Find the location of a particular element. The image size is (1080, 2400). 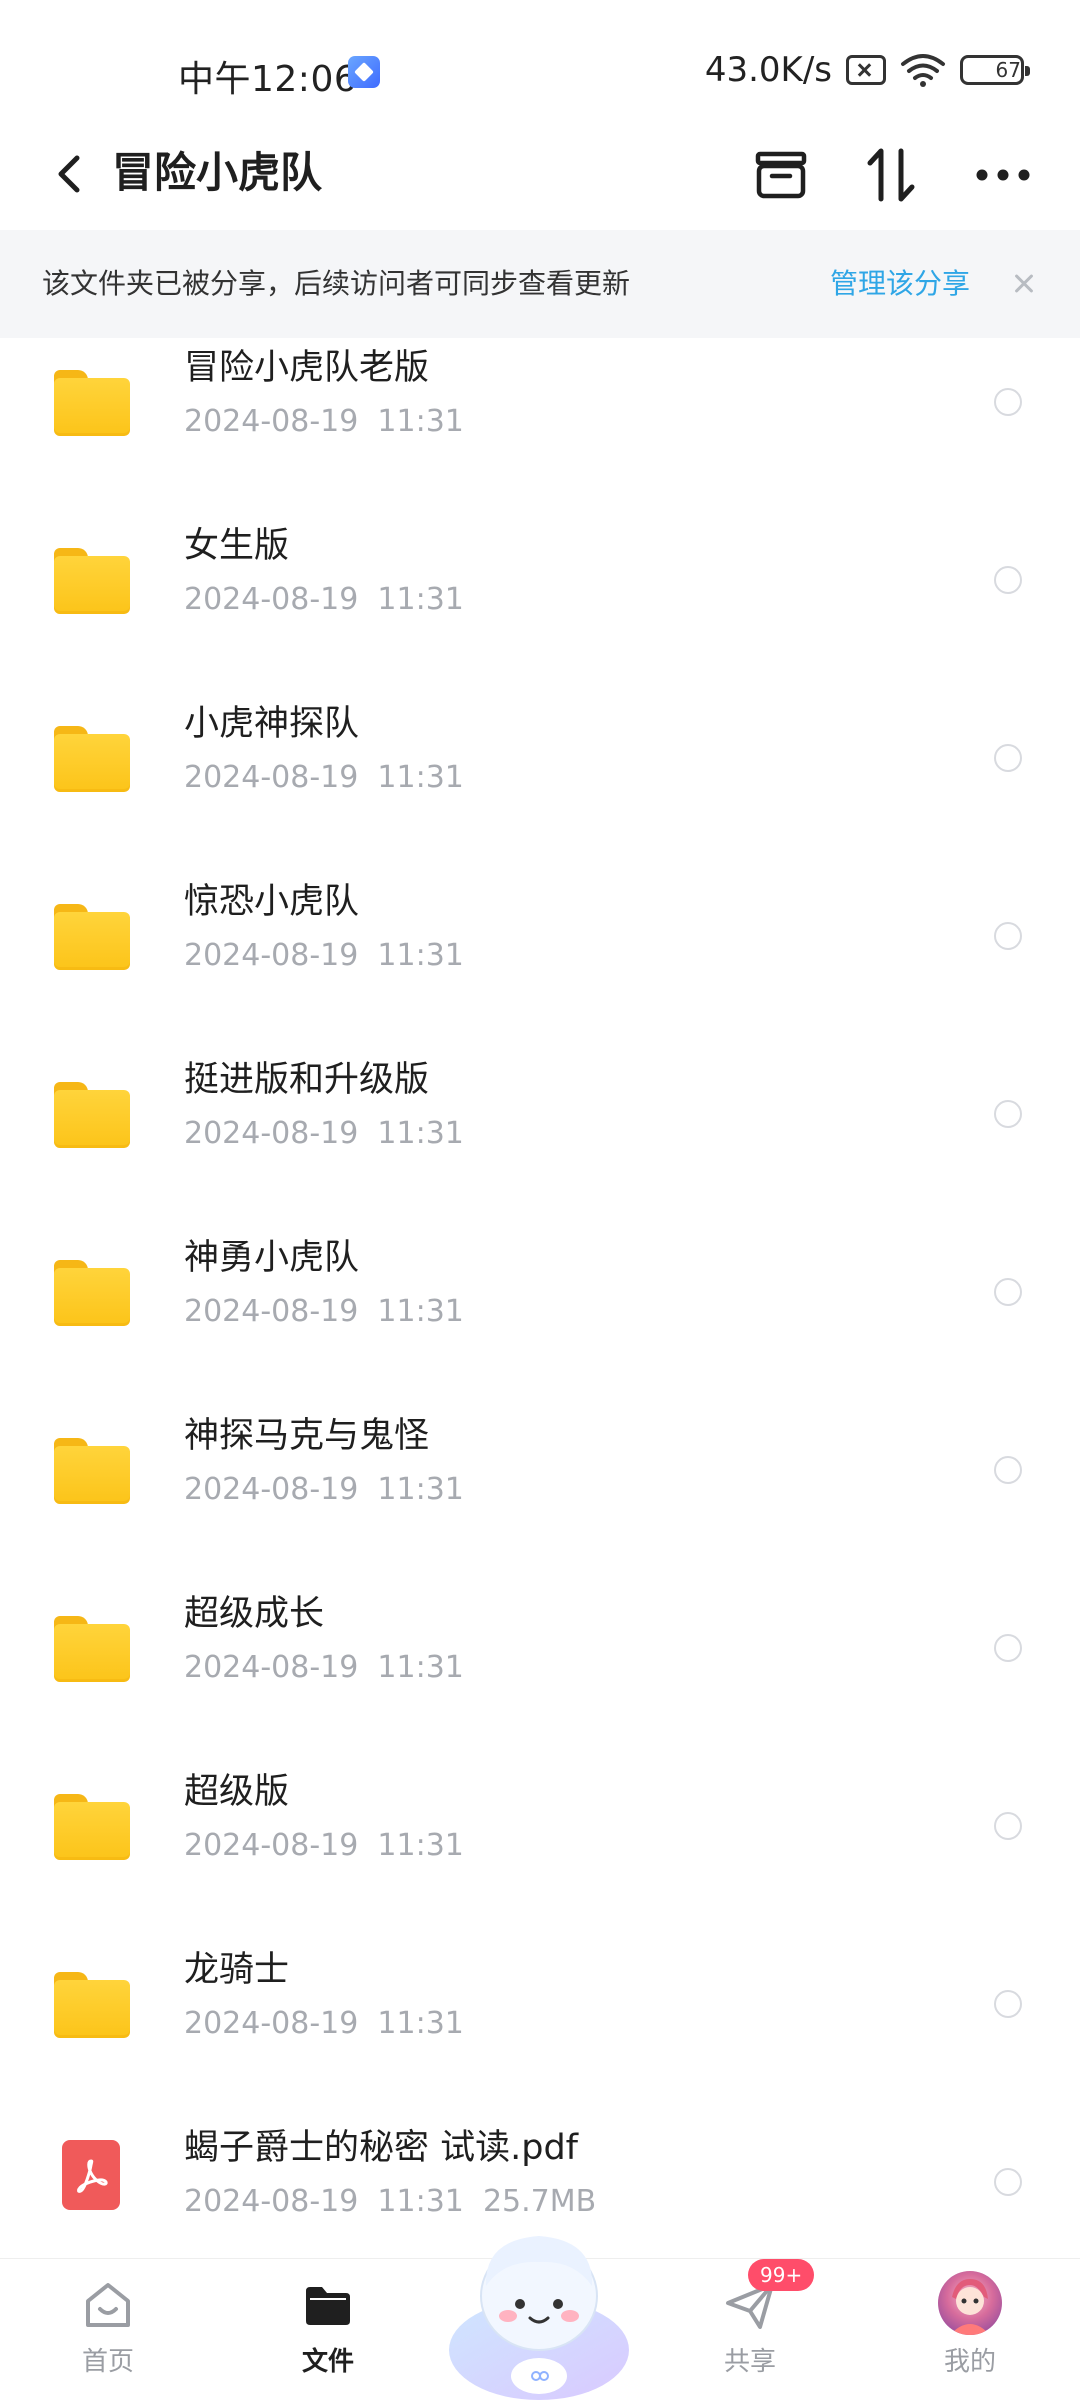

list-item: 冒险小虎队老版 2024-08-19 11:31 is located at coordinates (540, 427).